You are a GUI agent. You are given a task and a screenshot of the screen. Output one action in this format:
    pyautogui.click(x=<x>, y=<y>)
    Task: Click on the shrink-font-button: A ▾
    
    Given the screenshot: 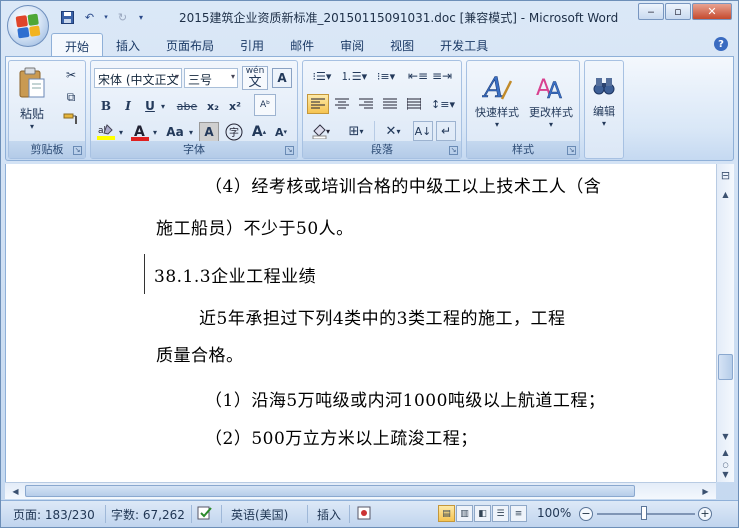 What is the action you would take?
    pyautogui.click(x=281, y=132)
    